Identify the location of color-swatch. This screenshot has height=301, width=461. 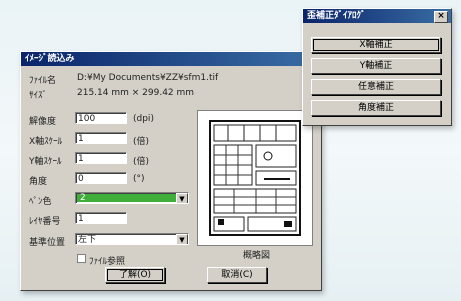
(126, 198).